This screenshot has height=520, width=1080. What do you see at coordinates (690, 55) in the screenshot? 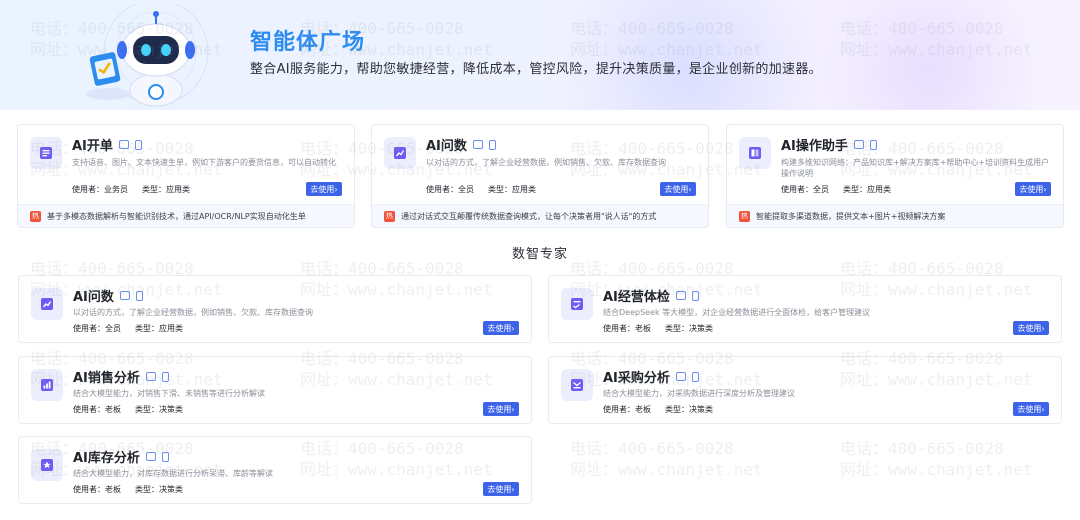
I see `banner-decoration` at bounding box center [690, 55].